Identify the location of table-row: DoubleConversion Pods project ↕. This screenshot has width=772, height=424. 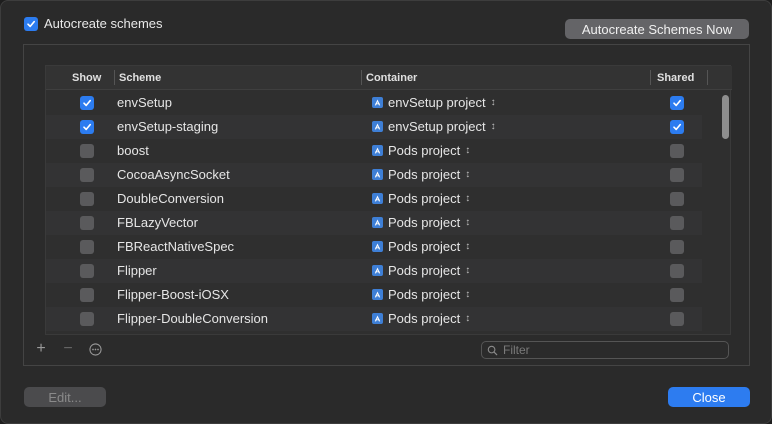
(374, 199).